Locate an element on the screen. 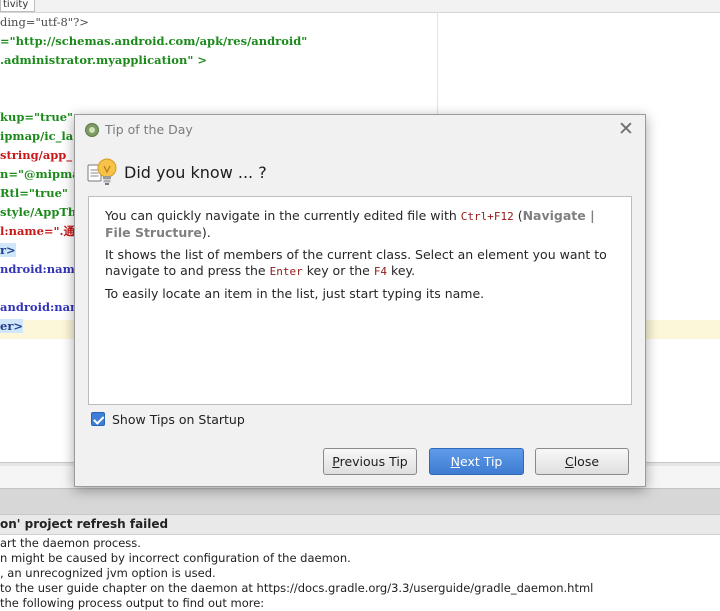  button-label: ext Tip is located at coordinates (481, 461).